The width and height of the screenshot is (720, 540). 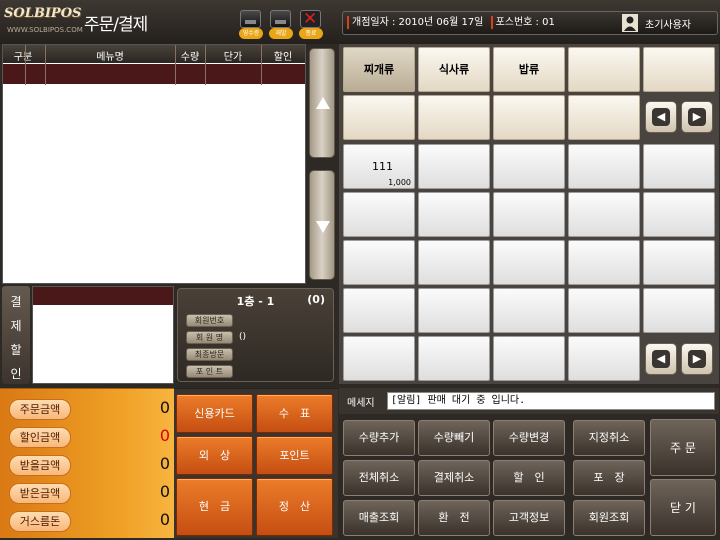 I want to click on table-name: 1층 - 1 (0), so click(x=255, y=301).